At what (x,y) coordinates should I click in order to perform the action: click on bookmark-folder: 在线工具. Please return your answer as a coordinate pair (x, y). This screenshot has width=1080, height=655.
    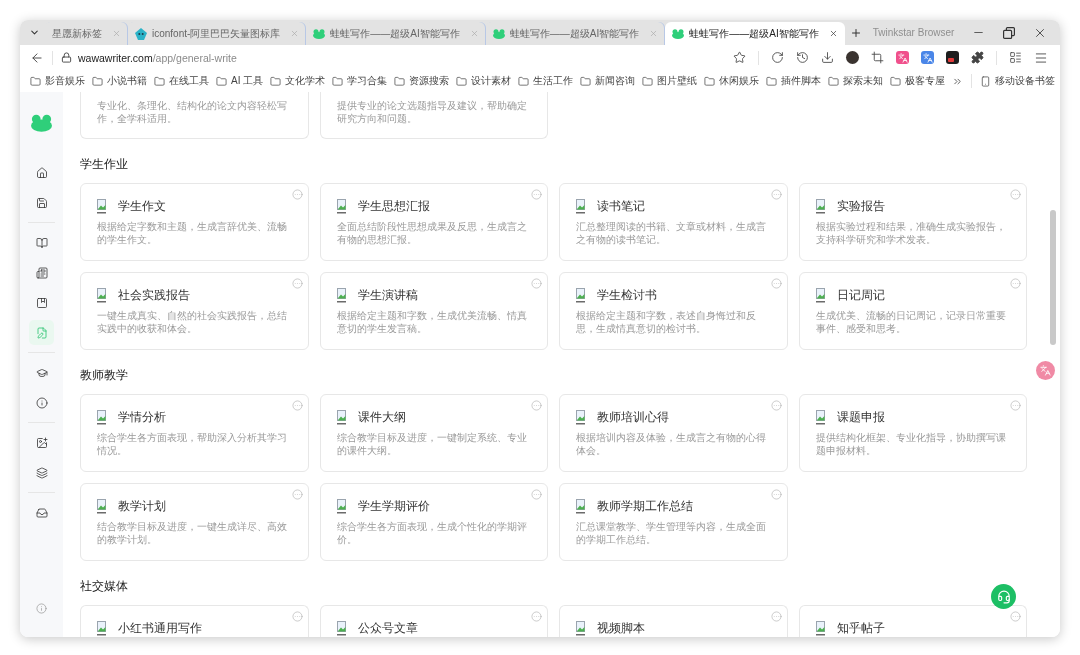
    Looking at the image, I should click on (181, 81).